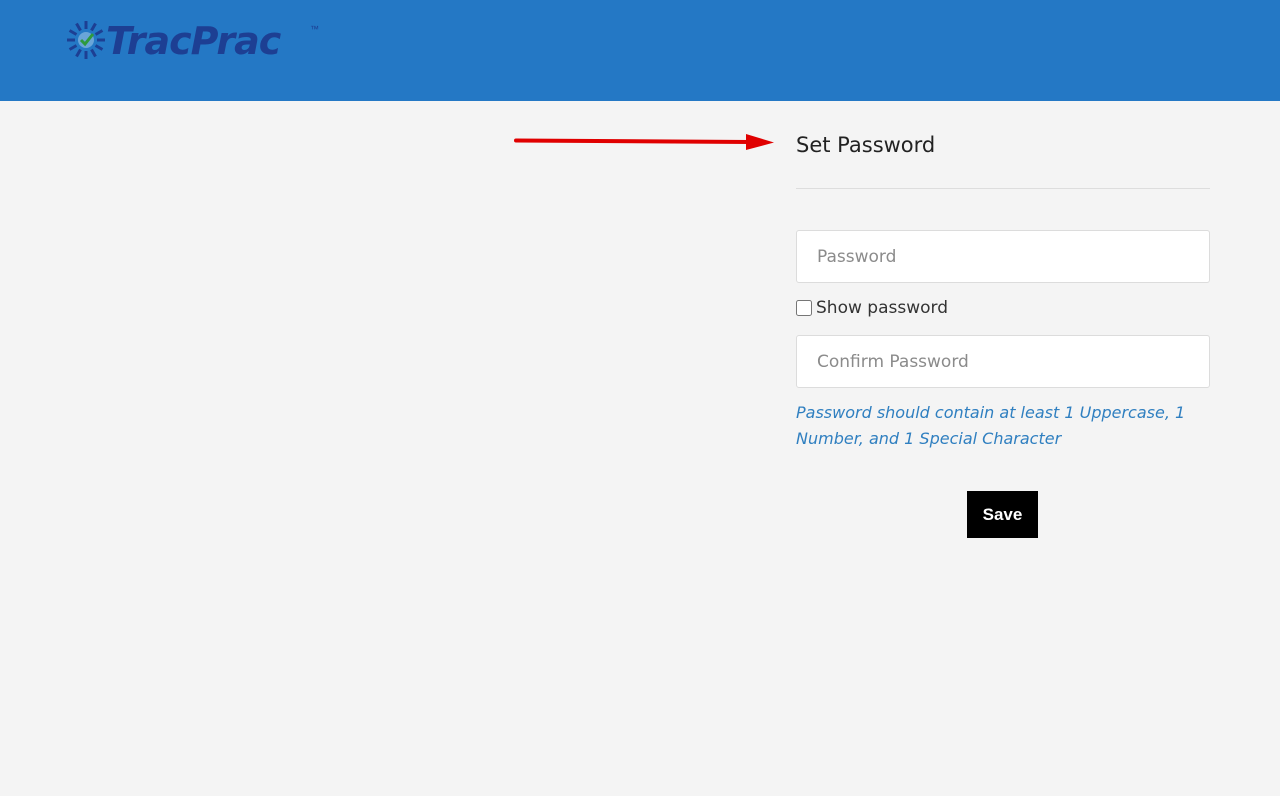  I want to click on show-password-row: Show password, so click(872, 308).